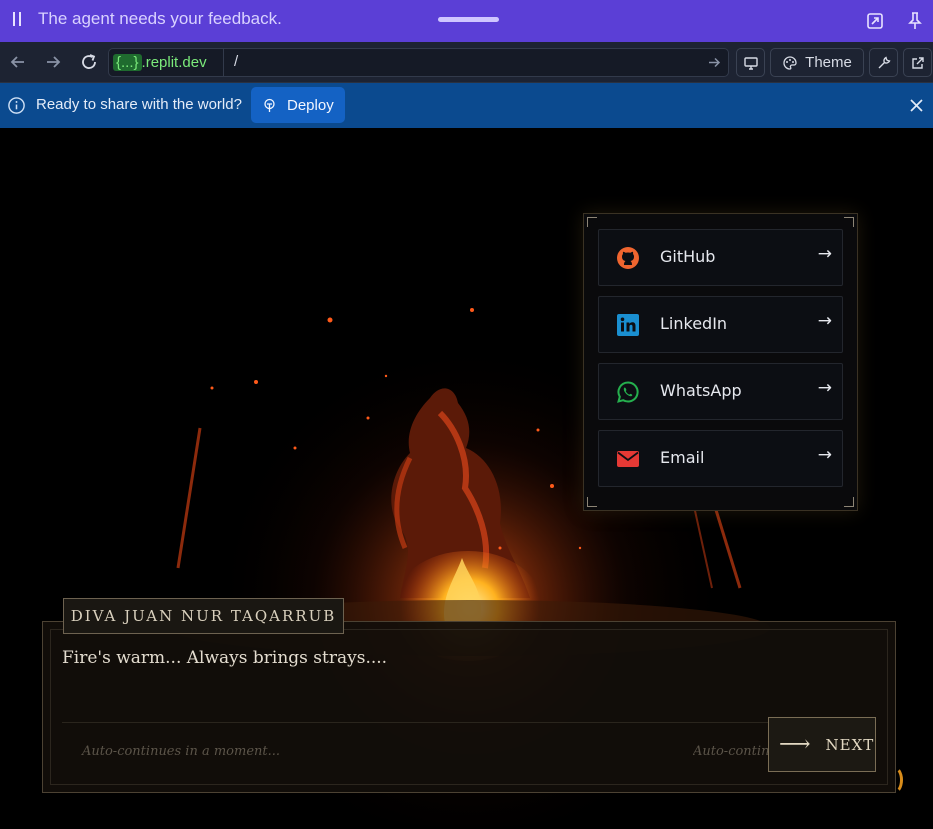 The height and width of the screenshot is (829, 933). What do you see at coordinates (714, 62) in the screenshot?
I see `go-icon` at bounding box center [714, 62].